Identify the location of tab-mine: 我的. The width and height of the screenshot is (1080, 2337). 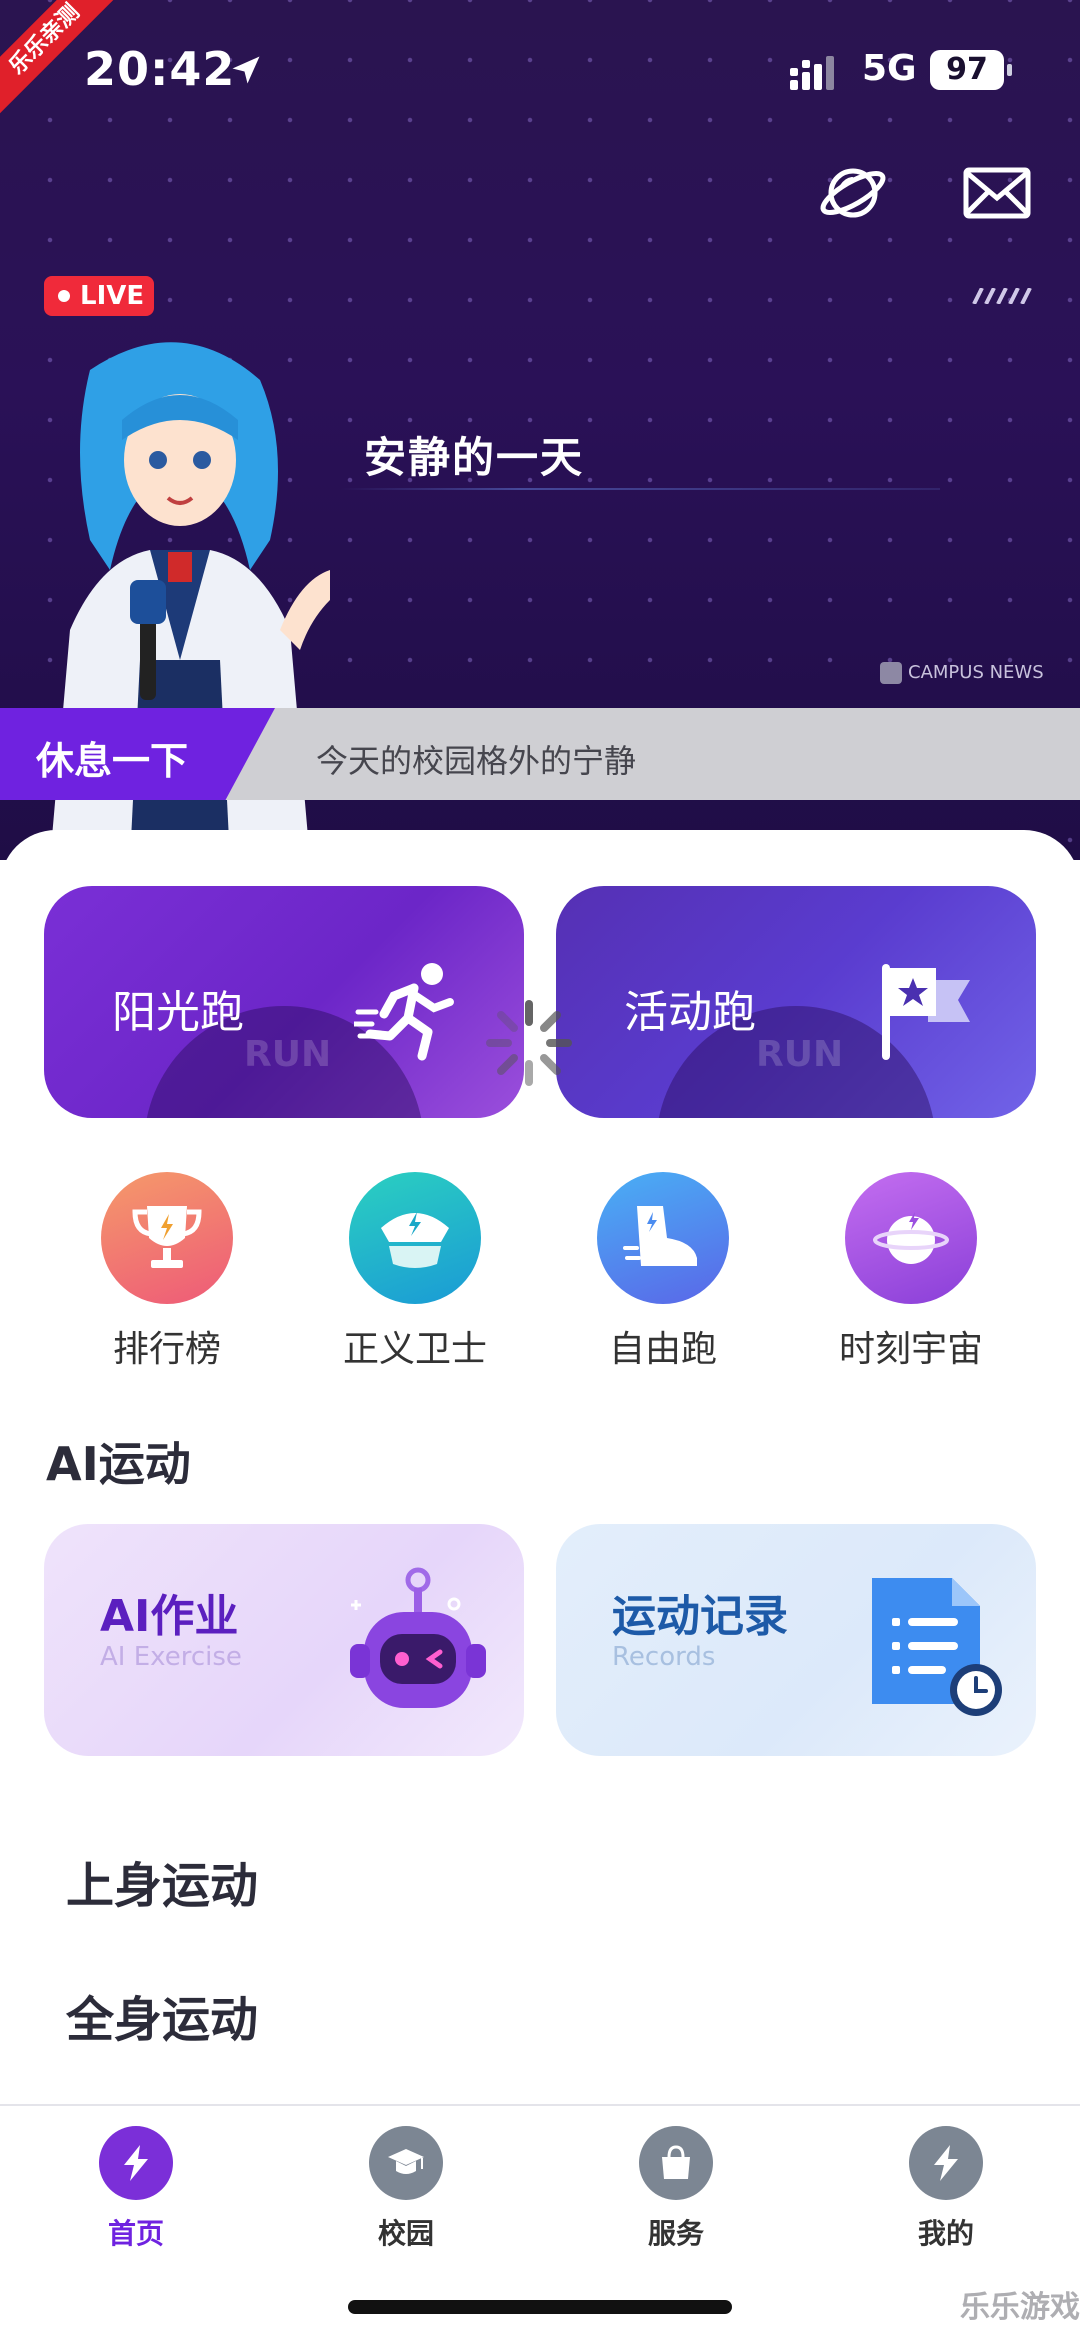
(946, 2189).